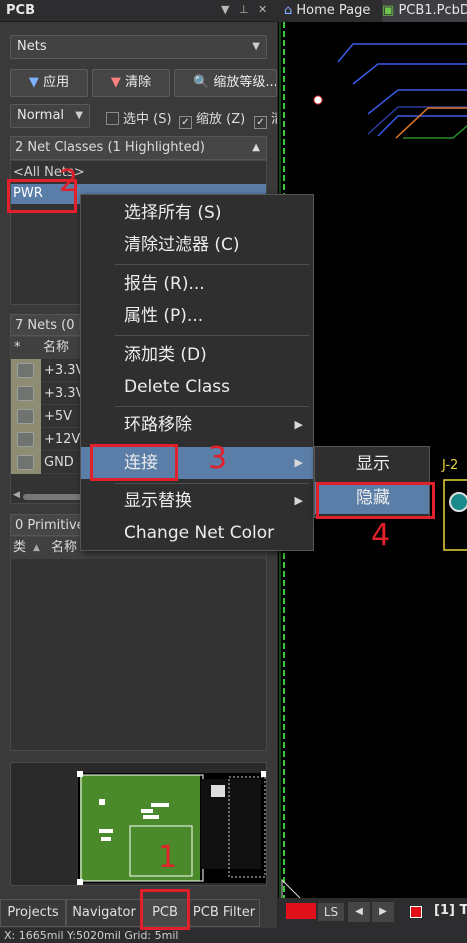 This screenshot has height=943, width=467. I want to click on menu-item-change-net-color: Change Net Color, so click(197, 533).